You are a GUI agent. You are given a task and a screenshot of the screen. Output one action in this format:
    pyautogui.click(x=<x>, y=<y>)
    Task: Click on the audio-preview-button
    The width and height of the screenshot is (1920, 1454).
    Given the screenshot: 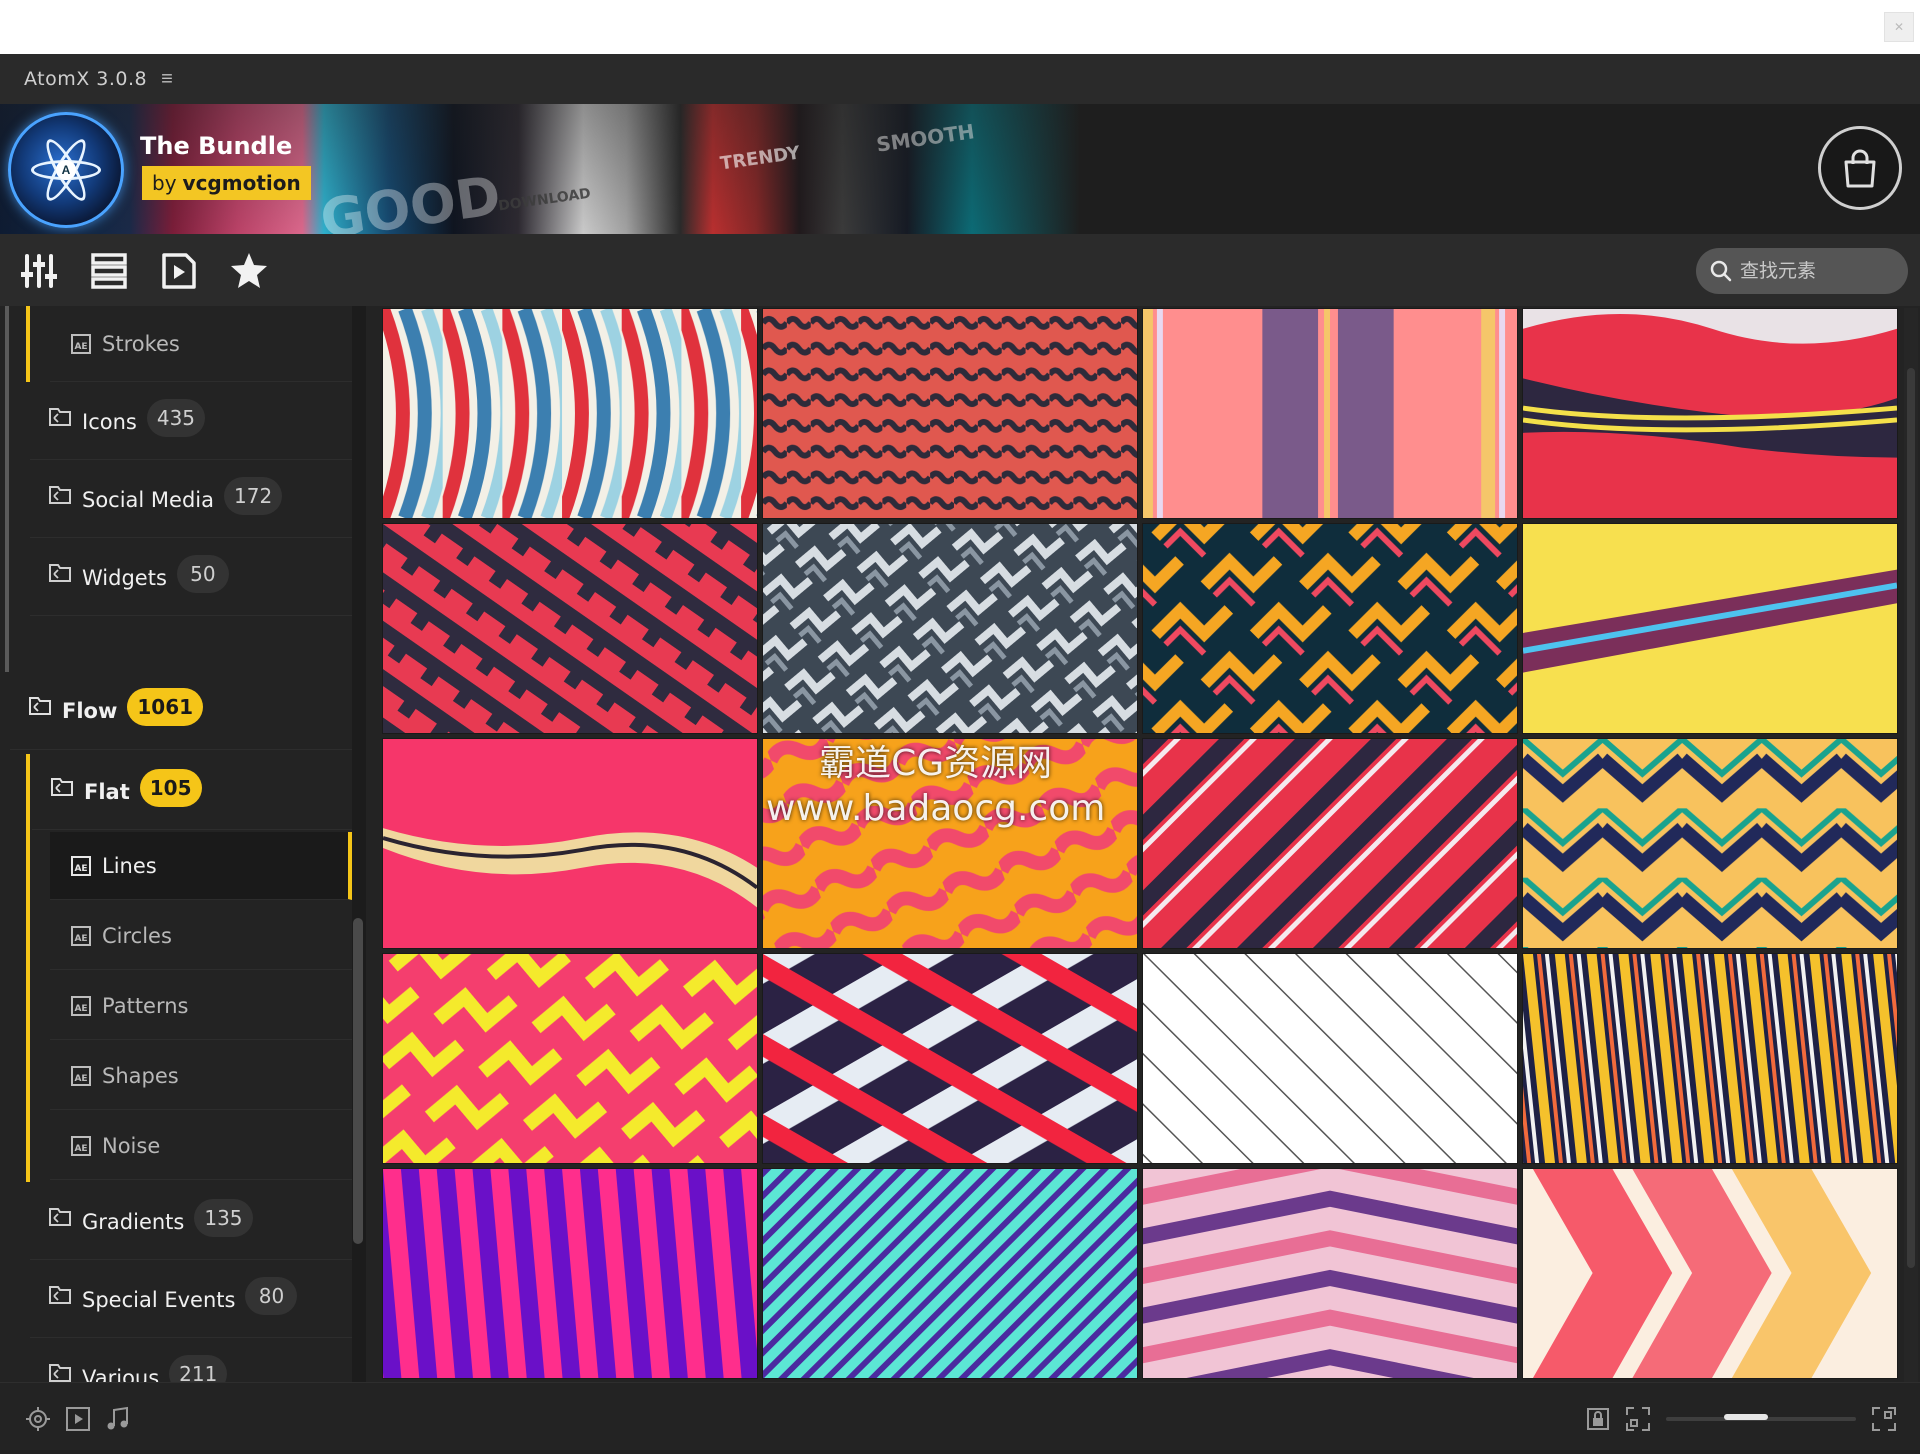 What is the action you would take?
    pyautogui.click(x=118, y=1419)
    